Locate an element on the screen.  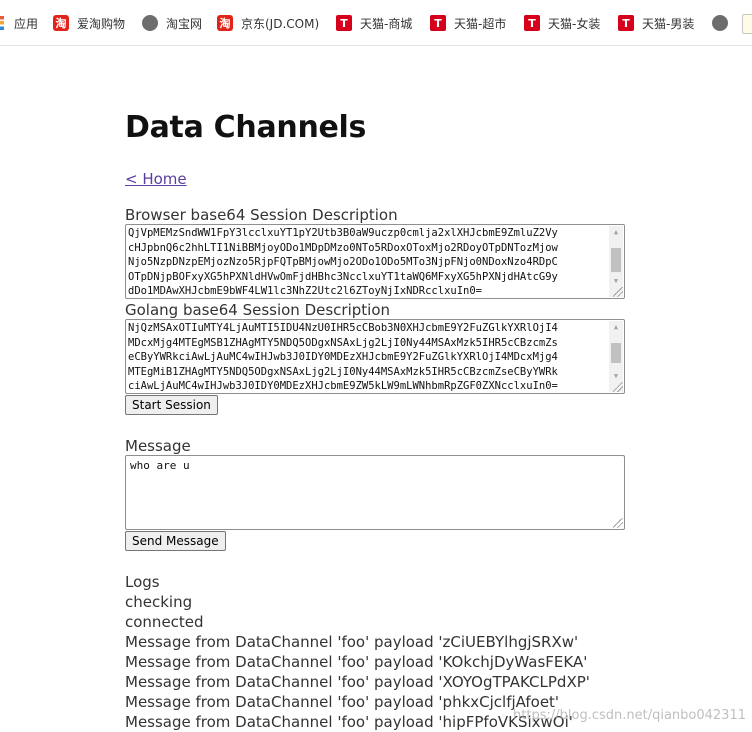
bookmark-tmall-market: T 天猫-超市 is located at coordinates (468, 23).